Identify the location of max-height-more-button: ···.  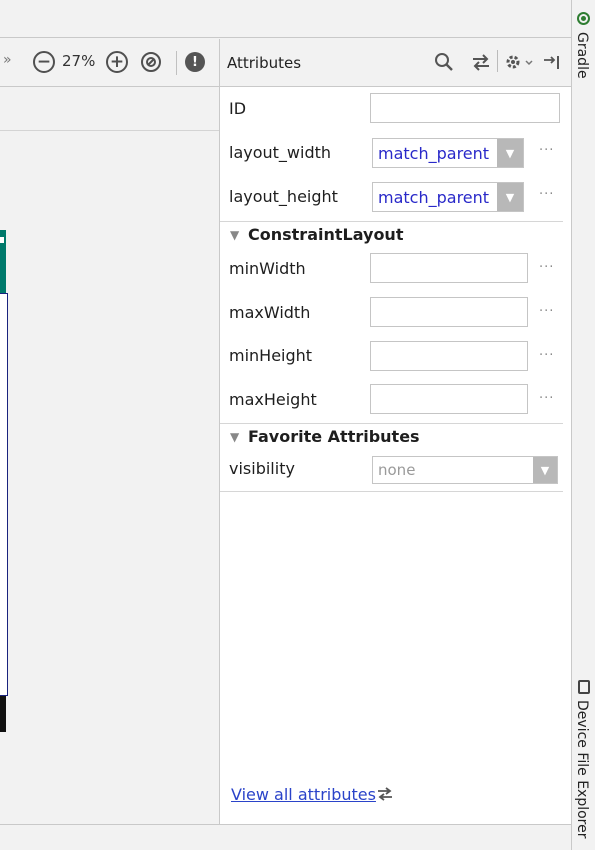
(546, 398).